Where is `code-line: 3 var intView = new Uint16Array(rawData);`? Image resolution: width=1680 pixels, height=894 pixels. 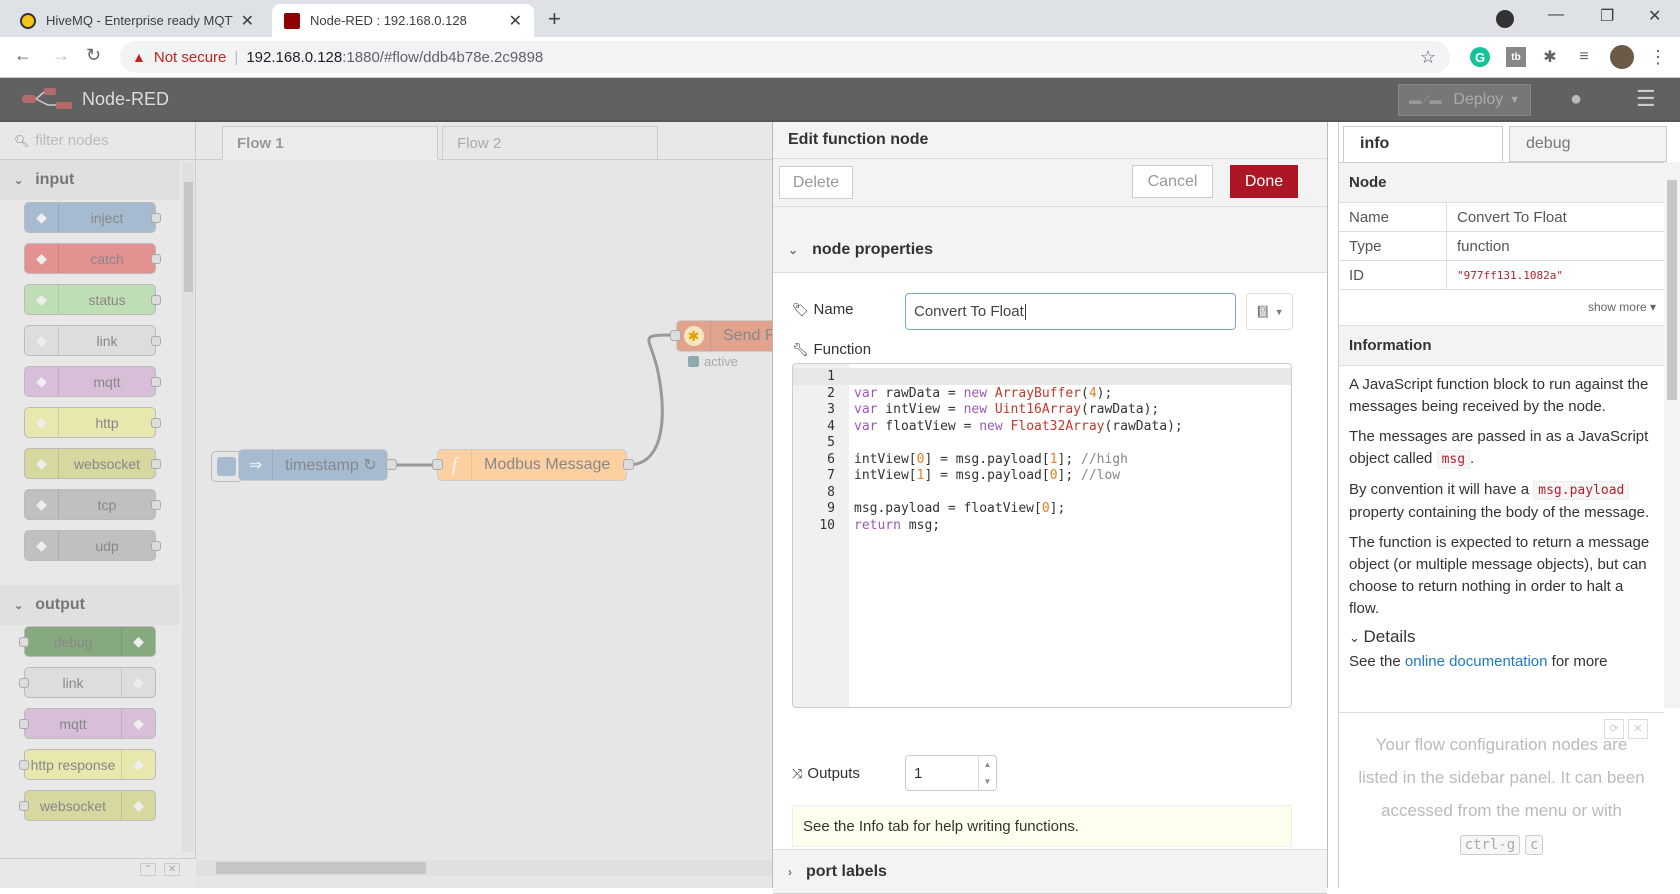 code-line: 3 var intView = new Uint16Array(rawData); is located at coordinates (1042, 409).